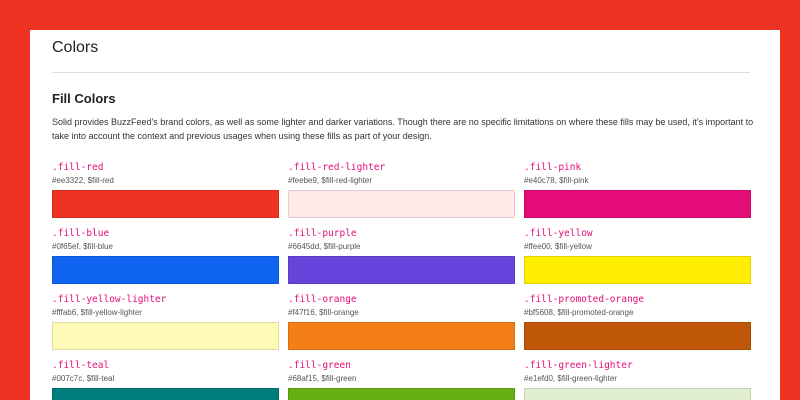 This screenshot has height=400, width=800. Describe the element at coordinates (579, 312) in the screenshot. I see `swatch-meta: #bf5608, $fill-promoted-orange` at that location.